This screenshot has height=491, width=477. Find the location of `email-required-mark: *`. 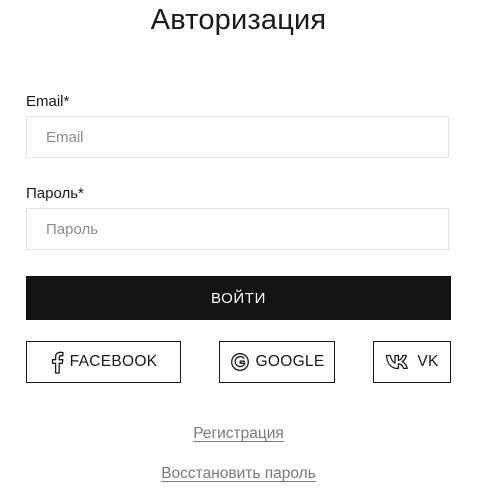

email-required-mark: * is located at coordinates (66, 101).